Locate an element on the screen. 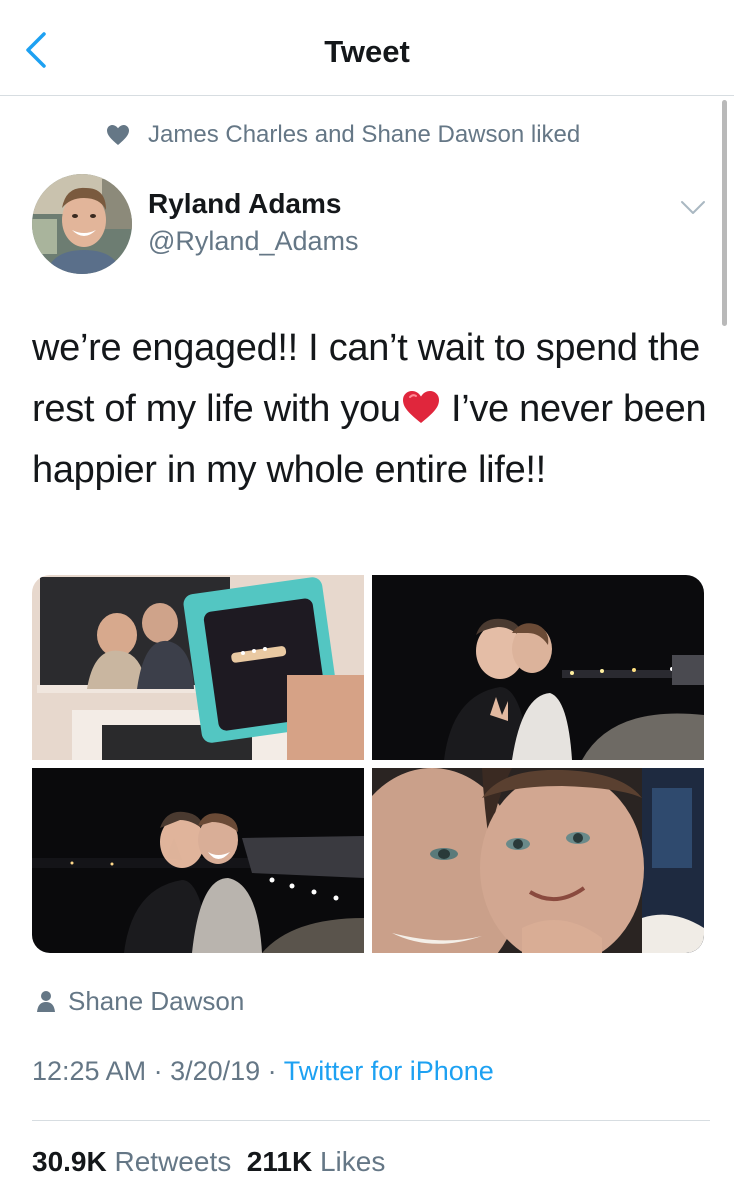 This screenshot has height=1200, width=734. page-title: Tweet is located at coordinates (367, 51).